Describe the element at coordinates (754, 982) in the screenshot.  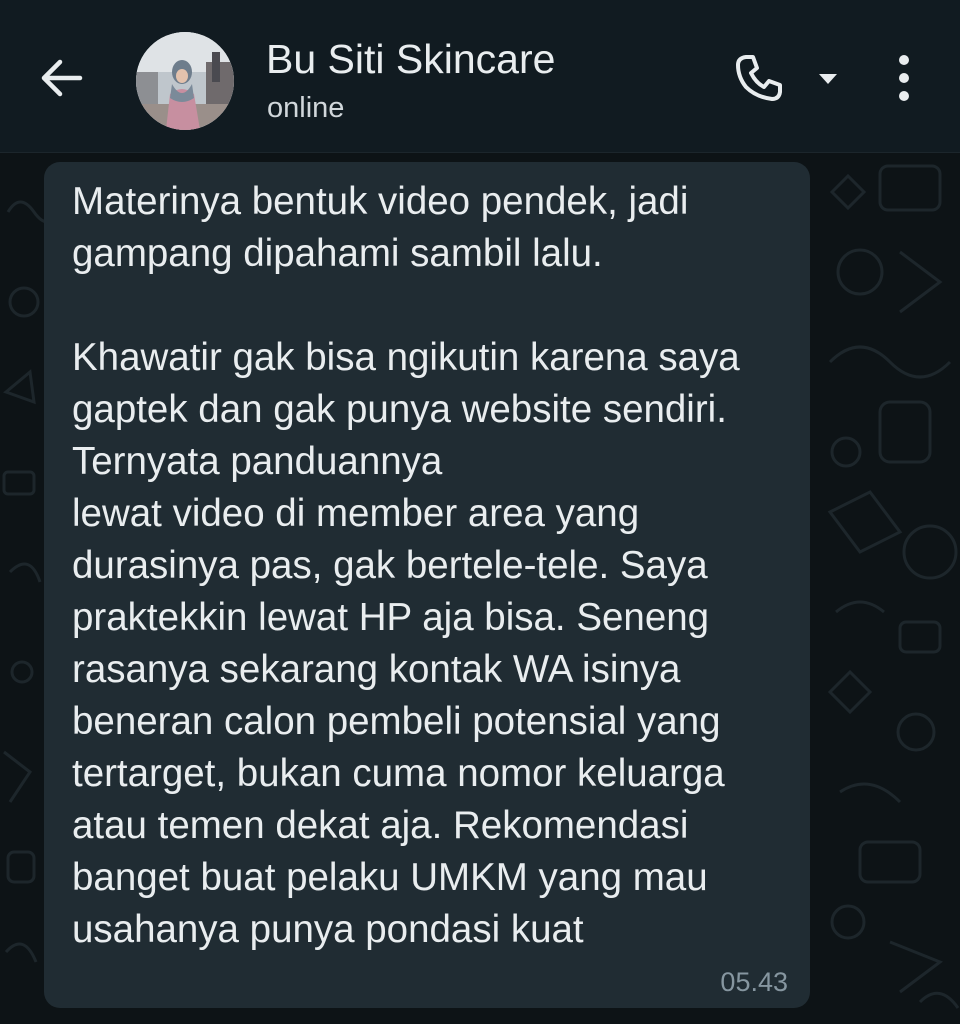
I see `message-timestamp: 05.43` at that location.